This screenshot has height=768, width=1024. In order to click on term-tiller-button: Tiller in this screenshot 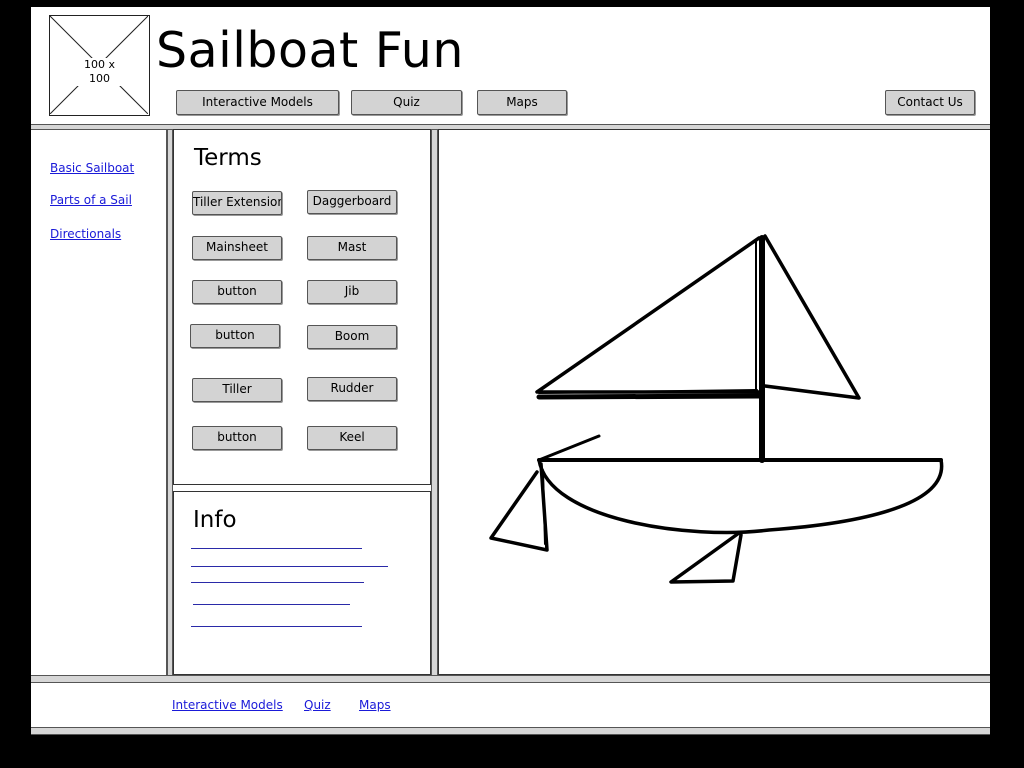, I will do `click(237, 390)`.